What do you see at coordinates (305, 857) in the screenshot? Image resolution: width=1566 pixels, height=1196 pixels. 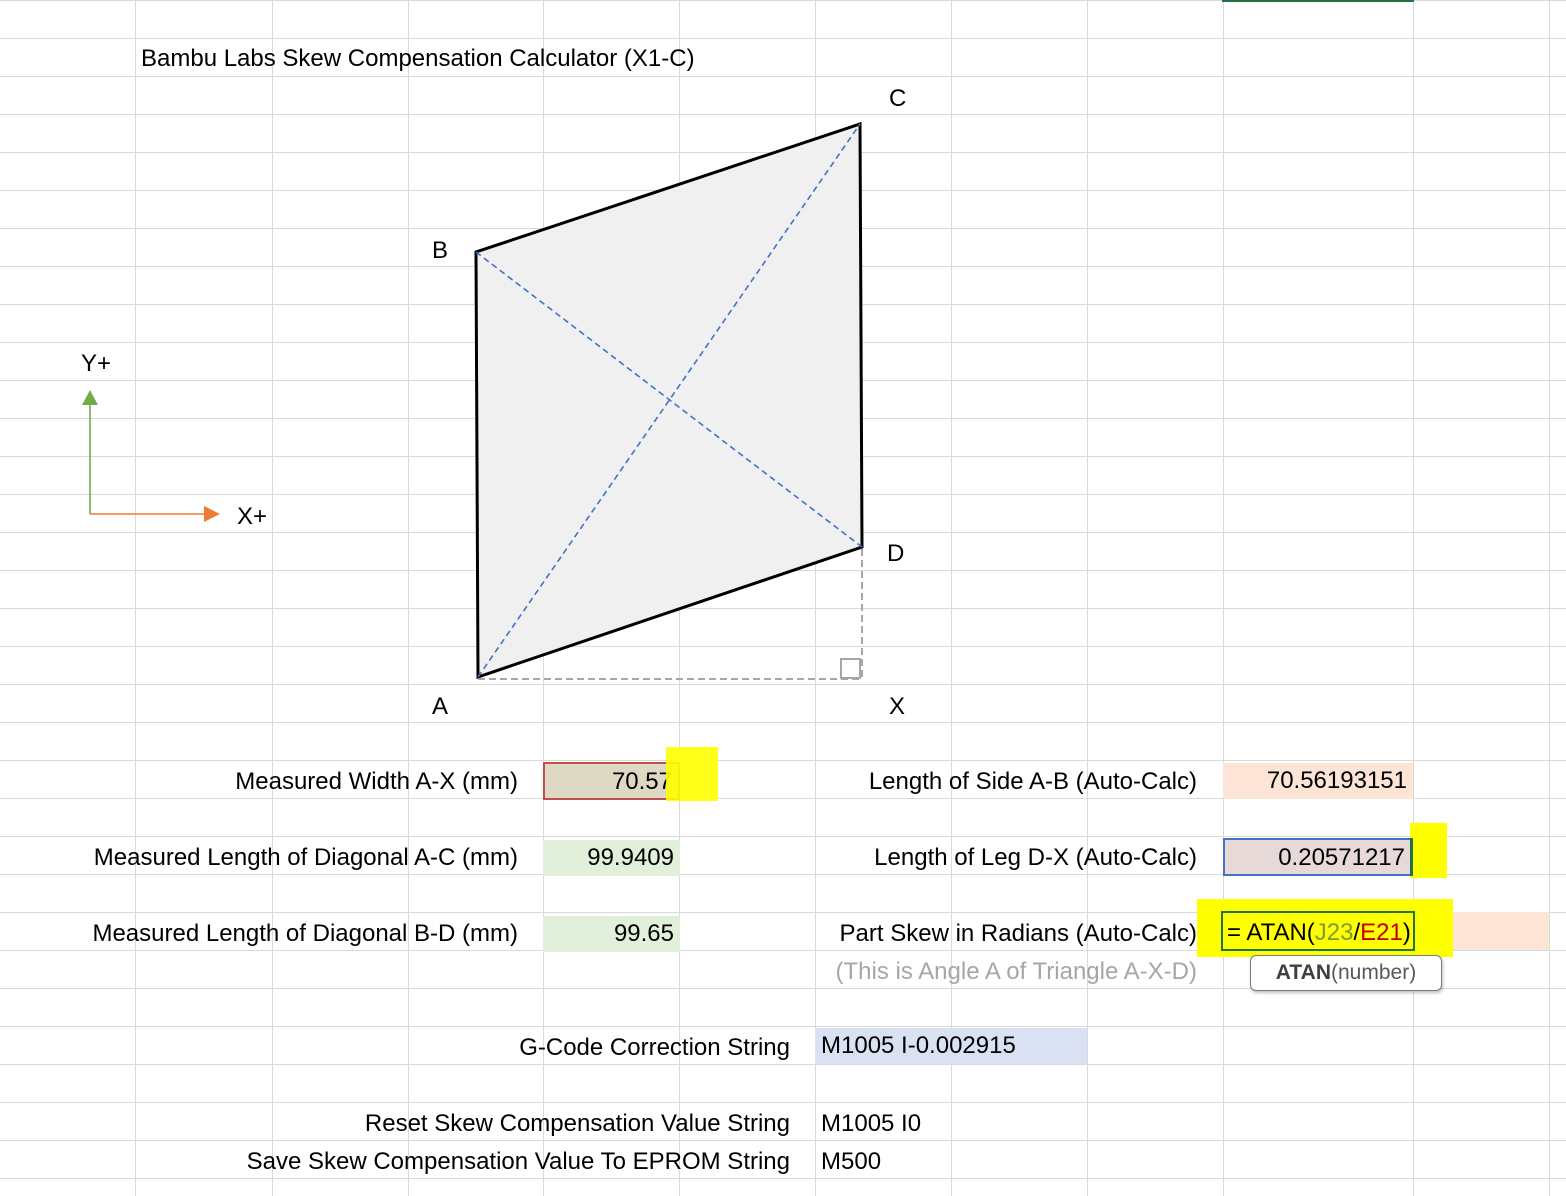 I see `diagonal-ac-label: Measured Length of Diagonal A-C (mm)` at bounding box center [305, 857].